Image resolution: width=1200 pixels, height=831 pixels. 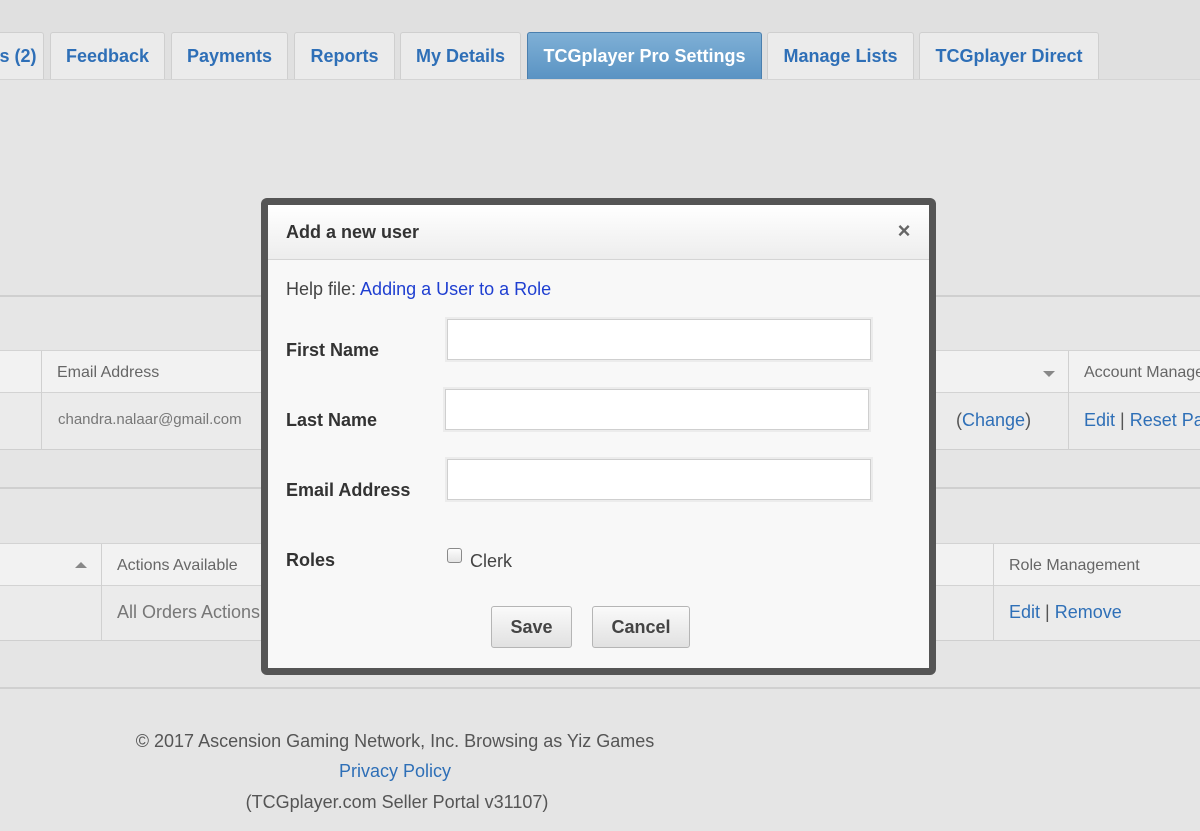 What do you see at coordinates (321, 289) in the screenshot?
I see `help-prefix: Help file:` at bounding box center [321, 289].